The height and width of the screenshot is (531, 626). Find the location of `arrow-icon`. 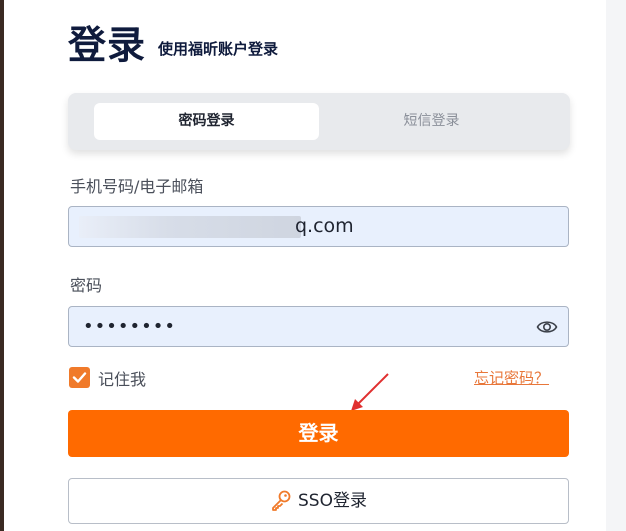

arrow-icon is located at coordinates (370, 392).